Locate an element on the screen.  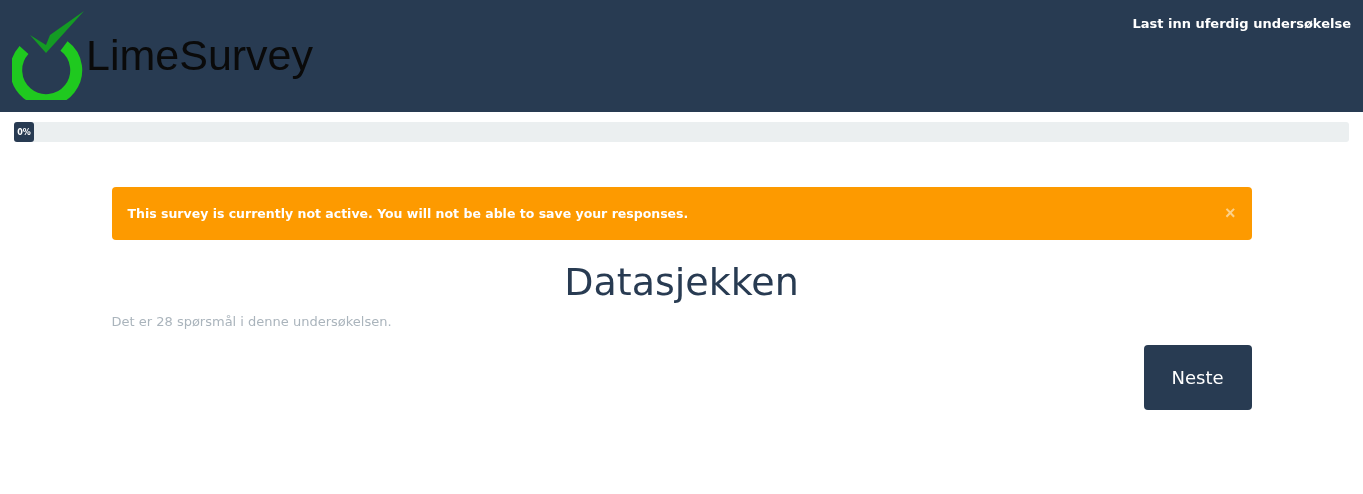
survey-title: Datasjekken is located at coordinates (681, 282).